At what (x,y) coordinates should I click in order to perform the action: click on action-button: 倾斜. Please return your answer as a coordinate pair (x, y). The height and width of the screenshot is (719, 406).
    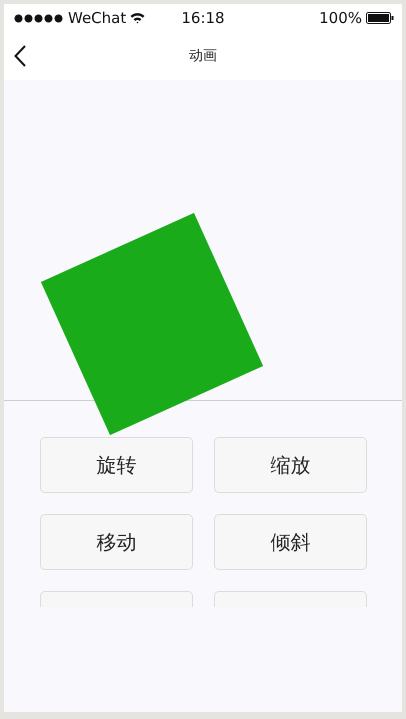
    Looking at the image, I should click on (290, 542).